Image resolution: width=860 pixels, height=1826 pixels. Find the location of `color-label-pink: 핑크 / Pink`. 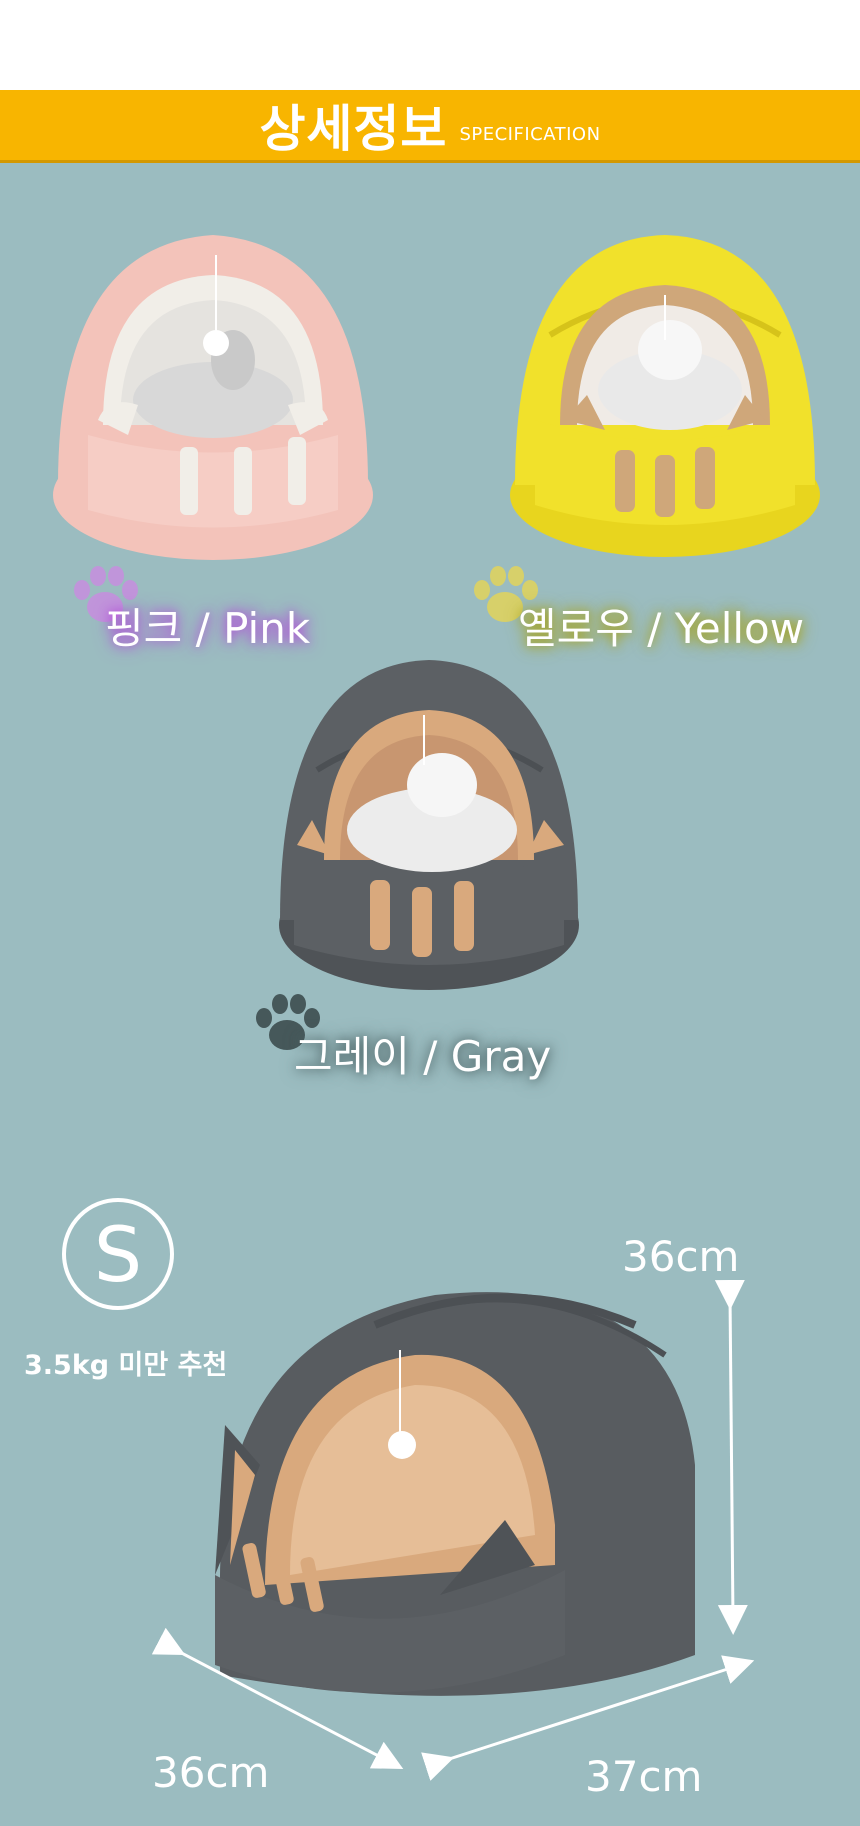

color-label-pink: 핑크 / Pink is located at coordinates (190, 613).